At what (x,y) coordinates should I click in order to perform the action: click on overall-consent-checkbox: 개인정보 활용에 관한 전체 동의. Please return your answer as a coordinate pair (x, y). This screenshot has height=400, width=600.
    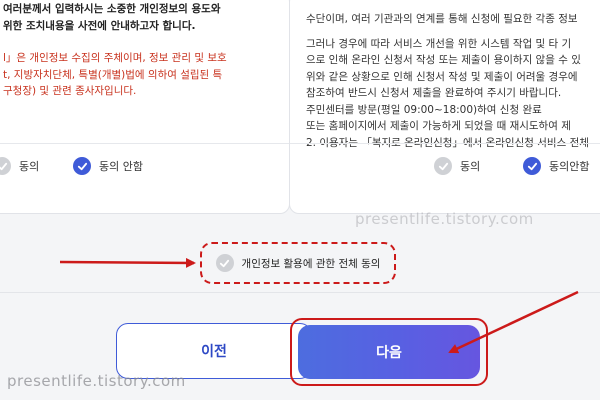
    Looking at the image, I should click on (298, 263).